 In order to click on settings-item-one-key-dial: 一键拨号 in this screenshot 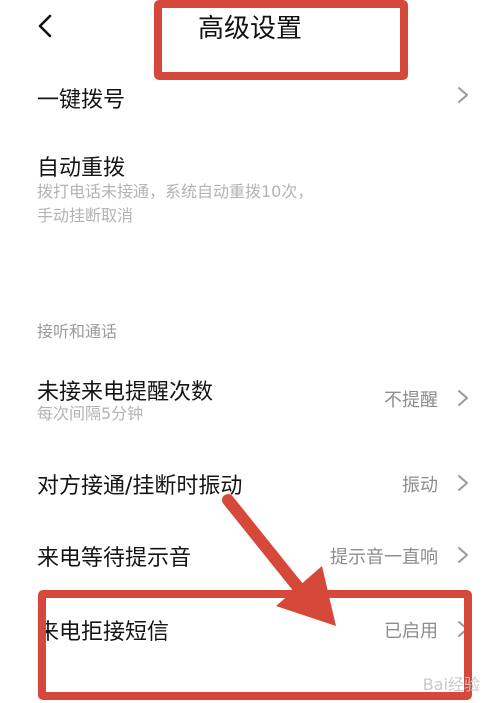, I will do `click(250, 98)`.